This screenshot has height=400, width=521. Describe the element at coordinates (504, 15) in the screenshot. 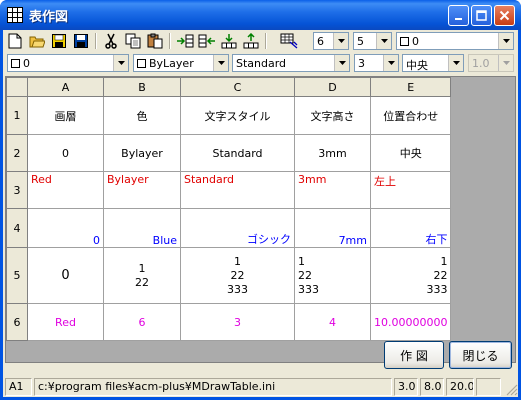

I see `close-window-button` at that location.